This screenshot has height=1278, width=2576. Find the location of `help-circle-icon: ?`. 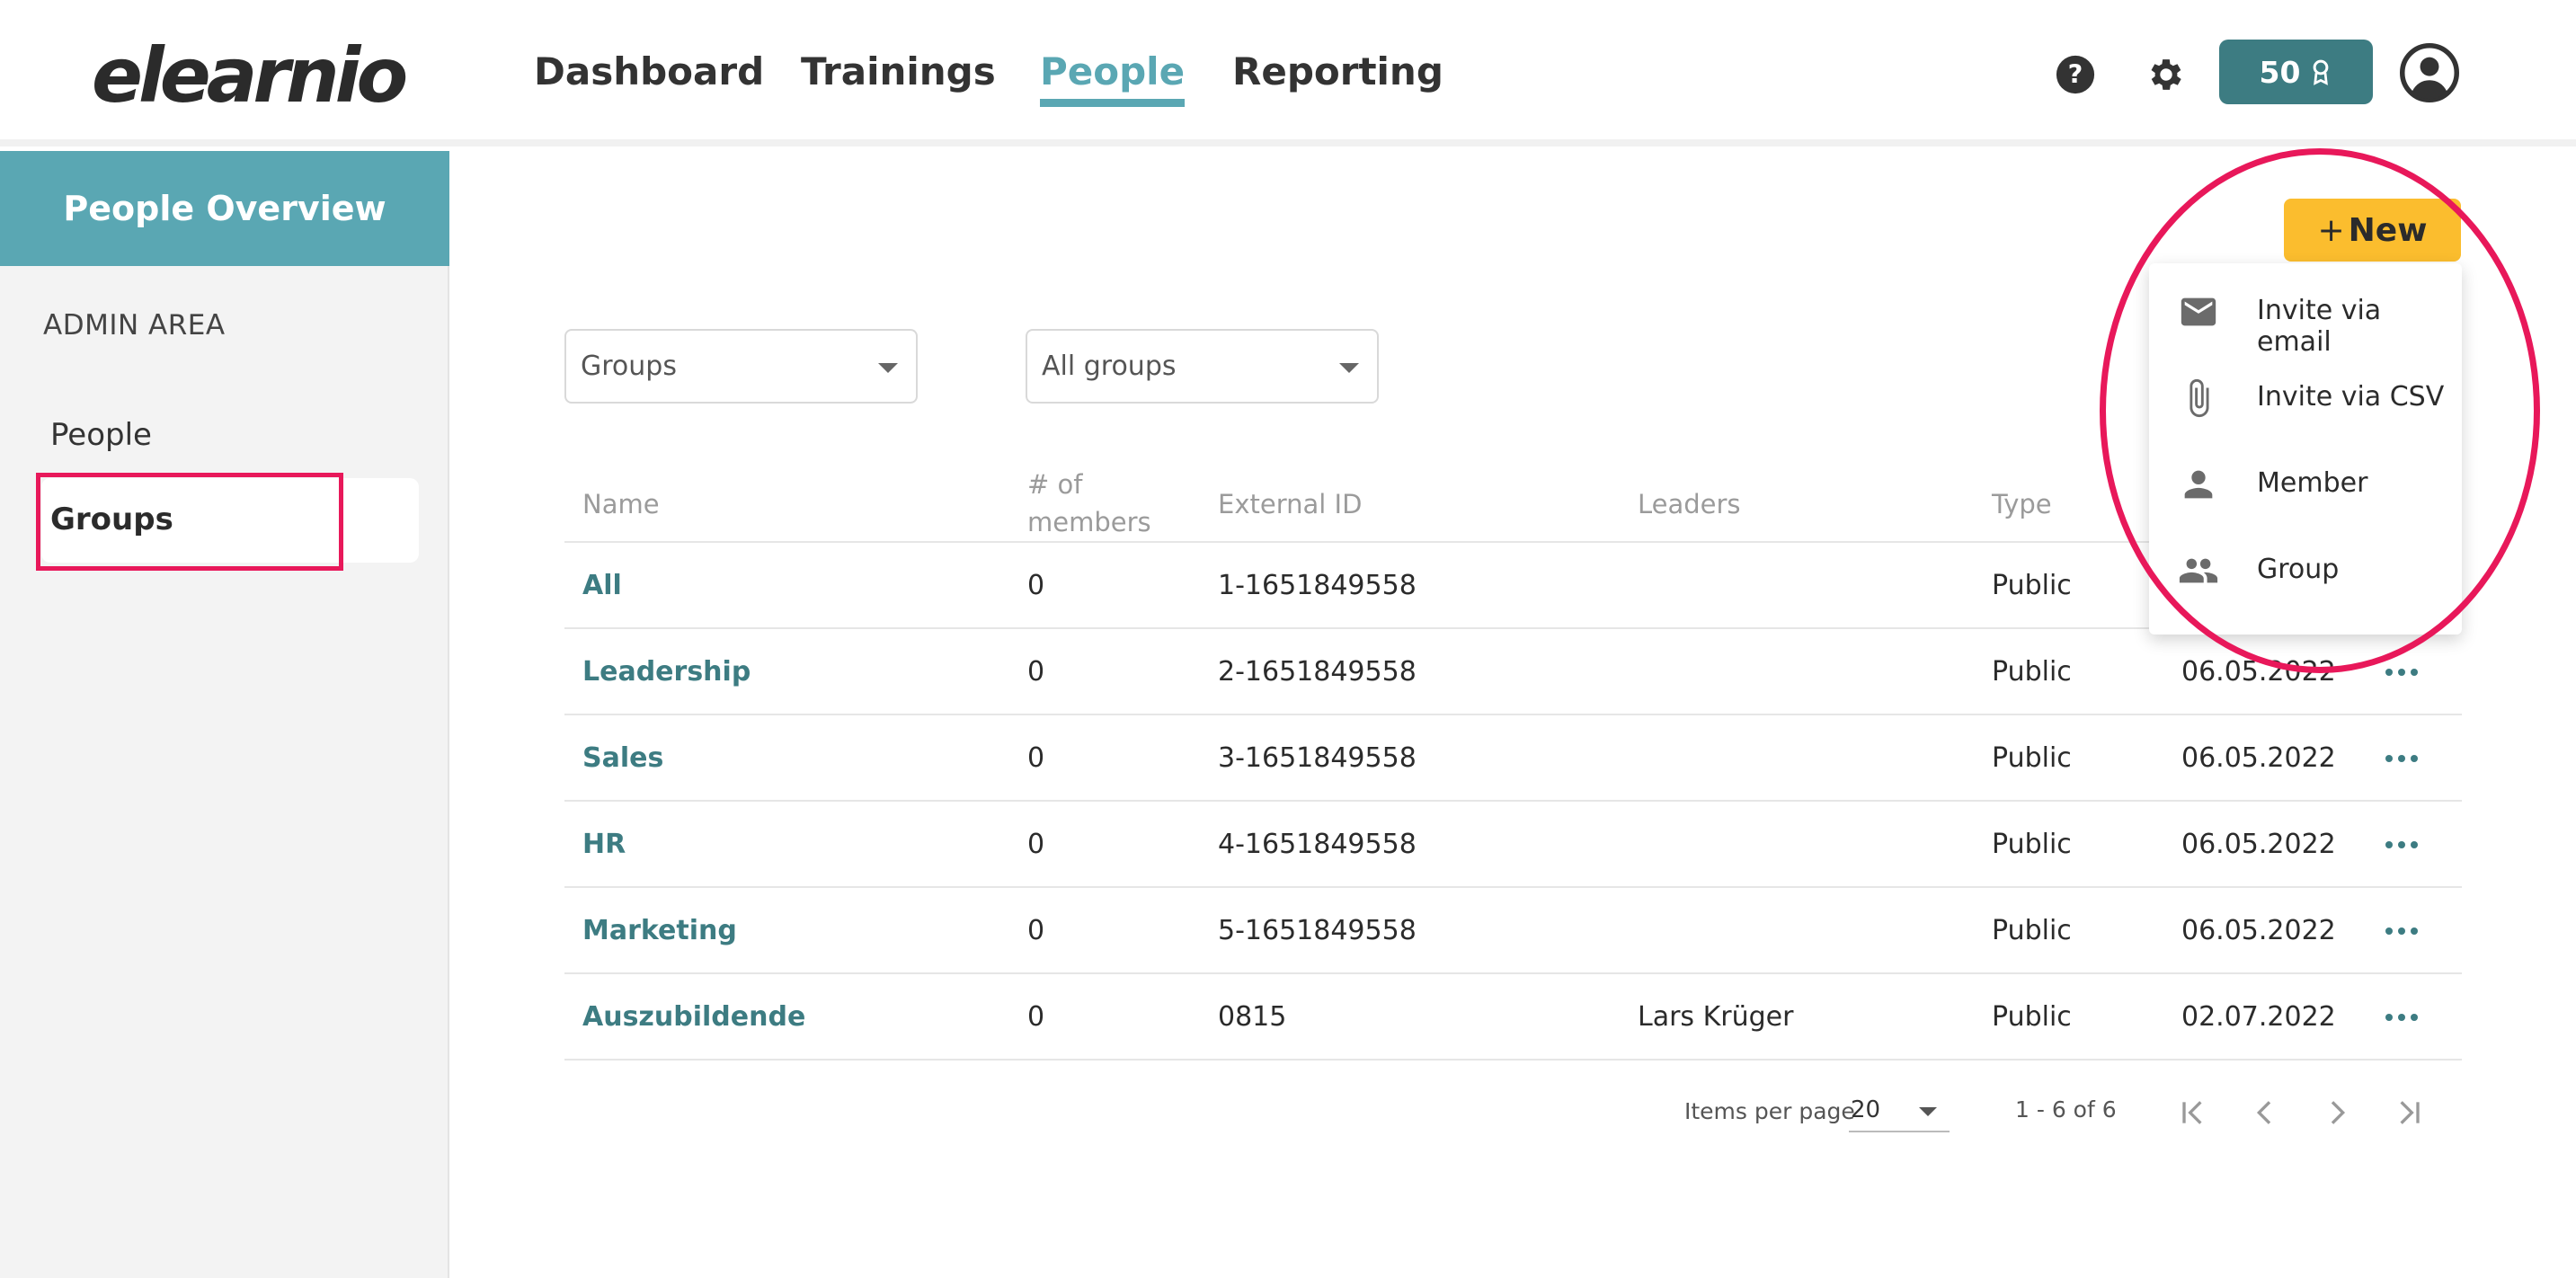

help-circle-icon: ? is located at coordinates (2075, 74).